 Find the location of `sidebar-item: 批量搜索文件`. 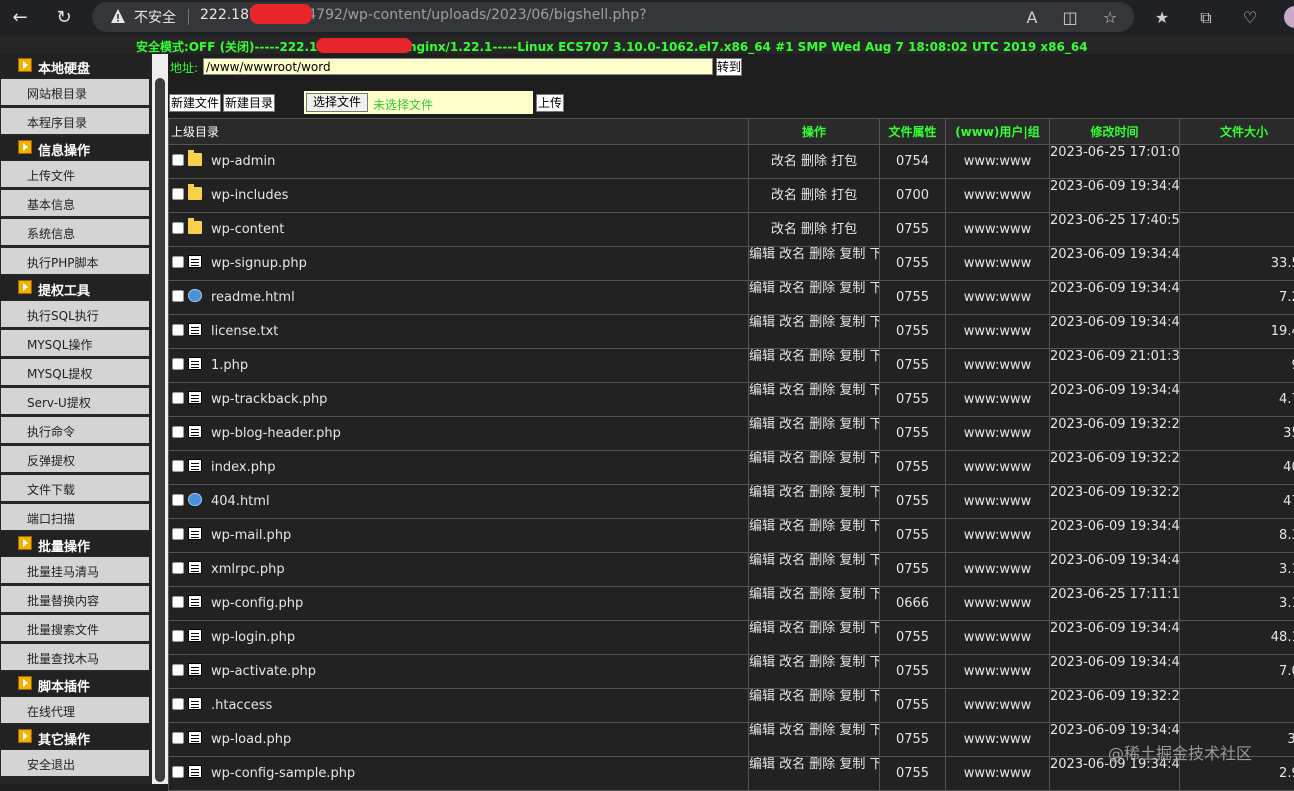

sidebar-item: 批量搜索文件 is located at coordinates (75, 628).